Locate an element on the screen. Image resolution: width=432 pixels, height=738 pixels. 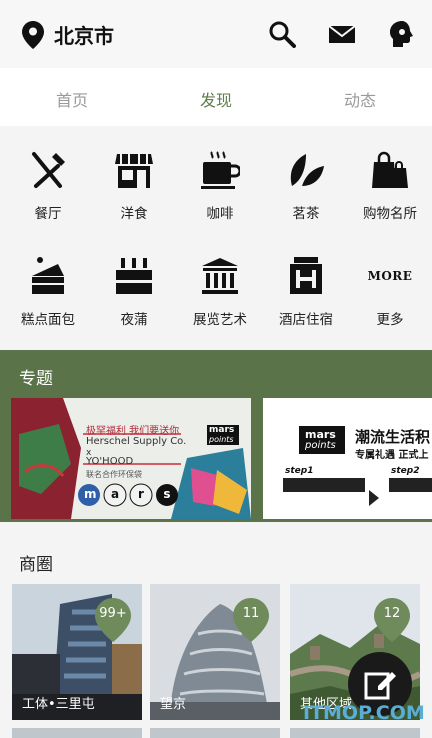
fork-knife-icon is located at coordinates (48, 170).